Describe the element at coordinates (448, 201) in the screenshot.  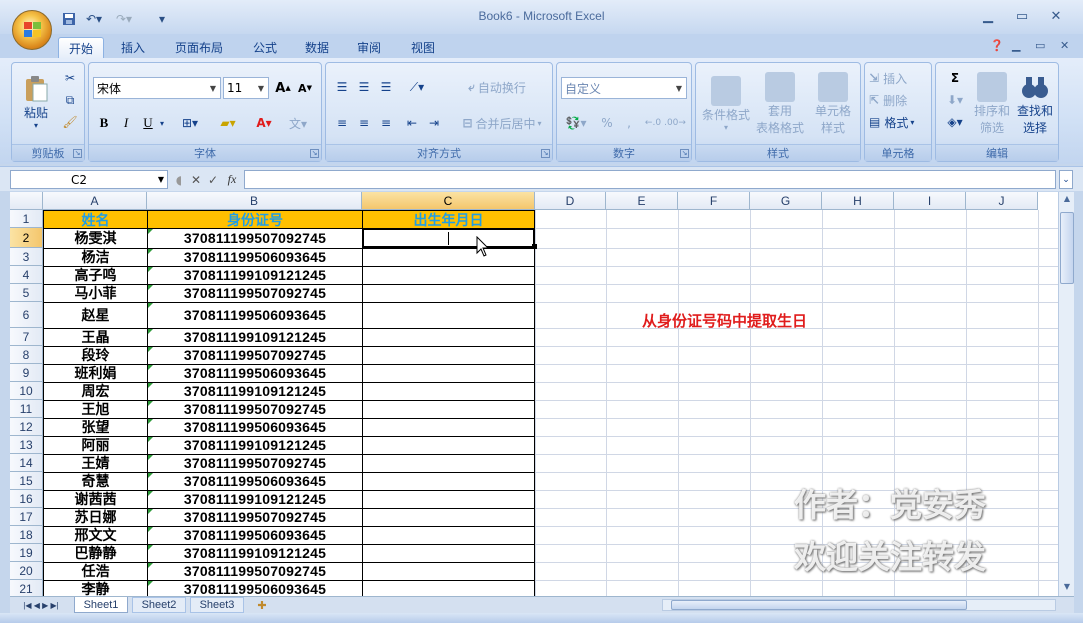
I see `column-header-c: C` at that location.